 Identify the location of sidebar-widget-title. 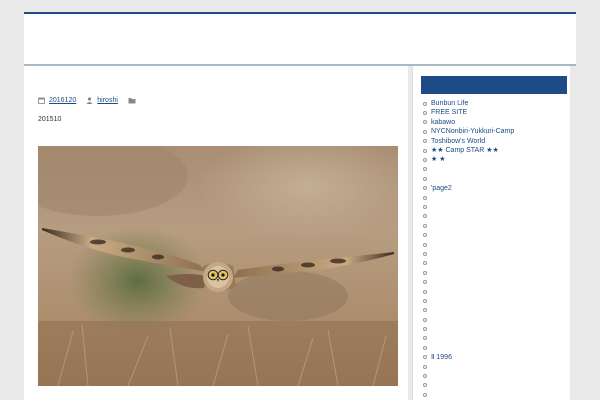
(494, 85).